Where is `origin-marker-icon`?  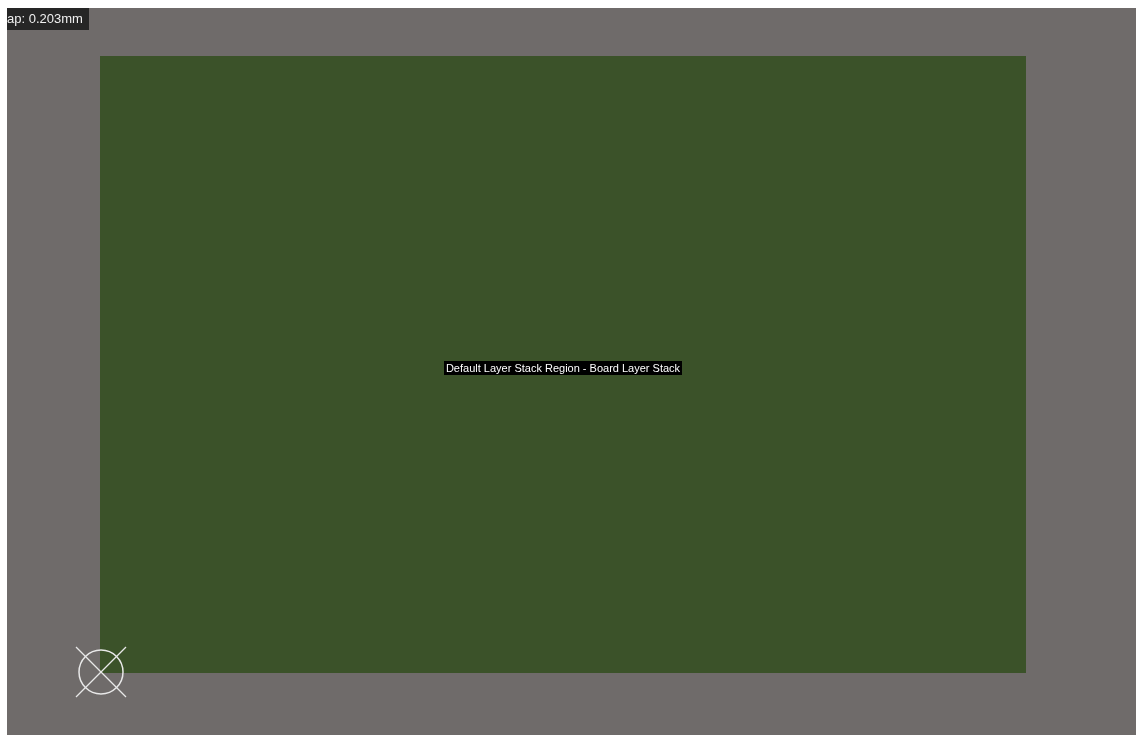
origin-marker-icon is located at coordinates (101, 672).